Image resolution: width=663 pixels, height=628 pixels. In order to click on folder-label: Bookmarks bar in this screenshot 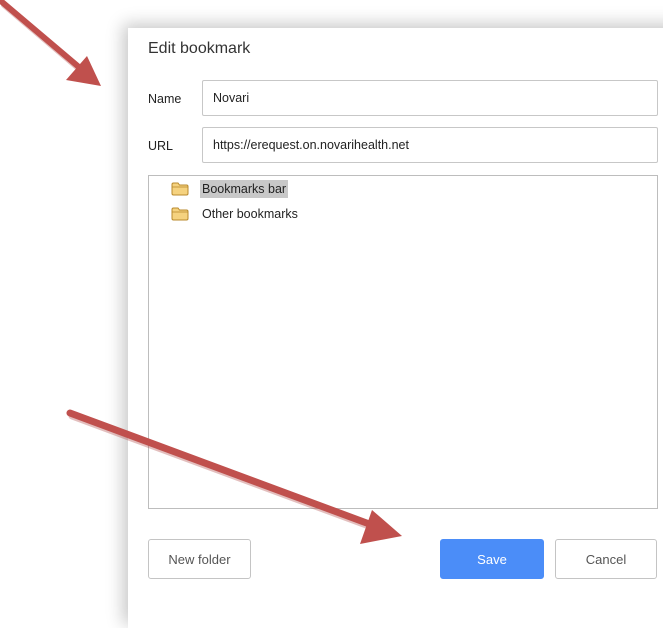, I will do `click(244, 189)`.